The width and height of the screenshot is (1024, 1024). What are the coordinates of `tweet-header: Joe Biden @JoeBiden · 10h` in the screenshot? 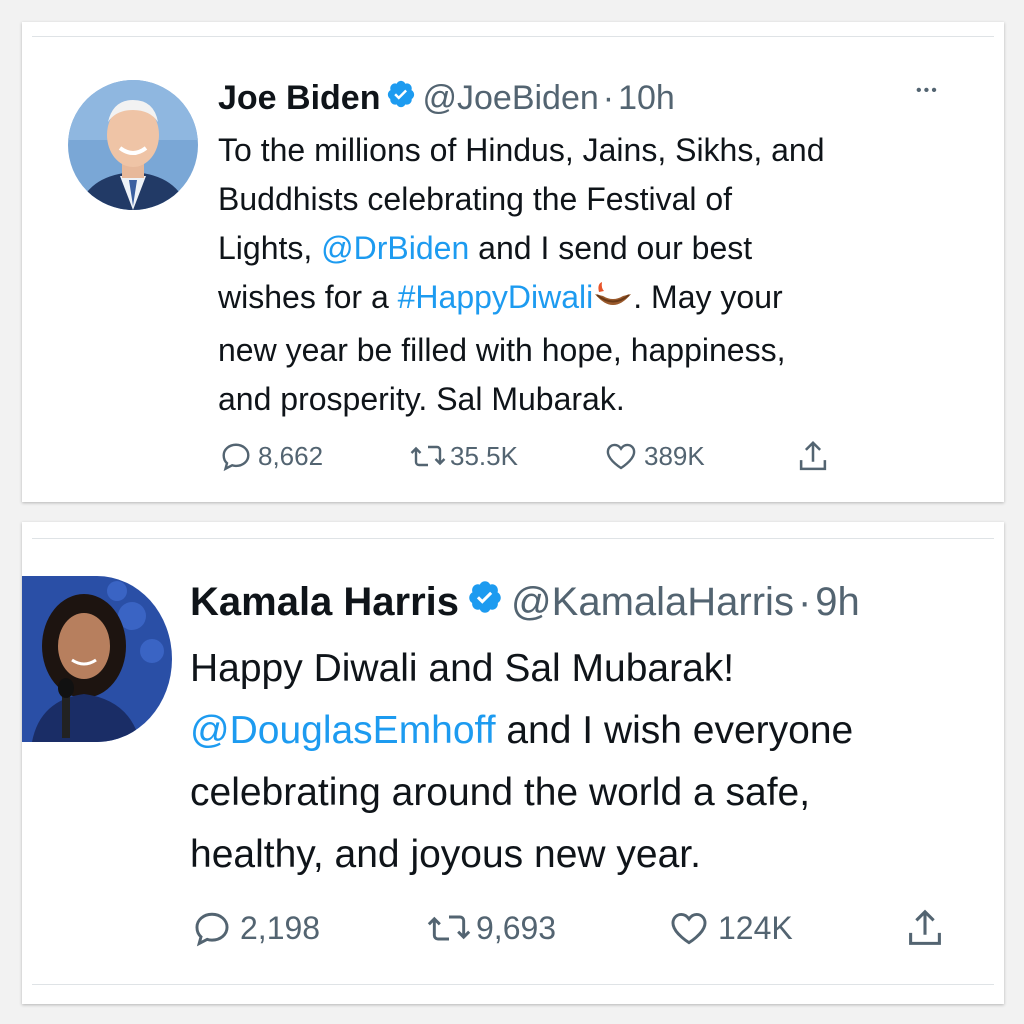 It's located at (446, 98).